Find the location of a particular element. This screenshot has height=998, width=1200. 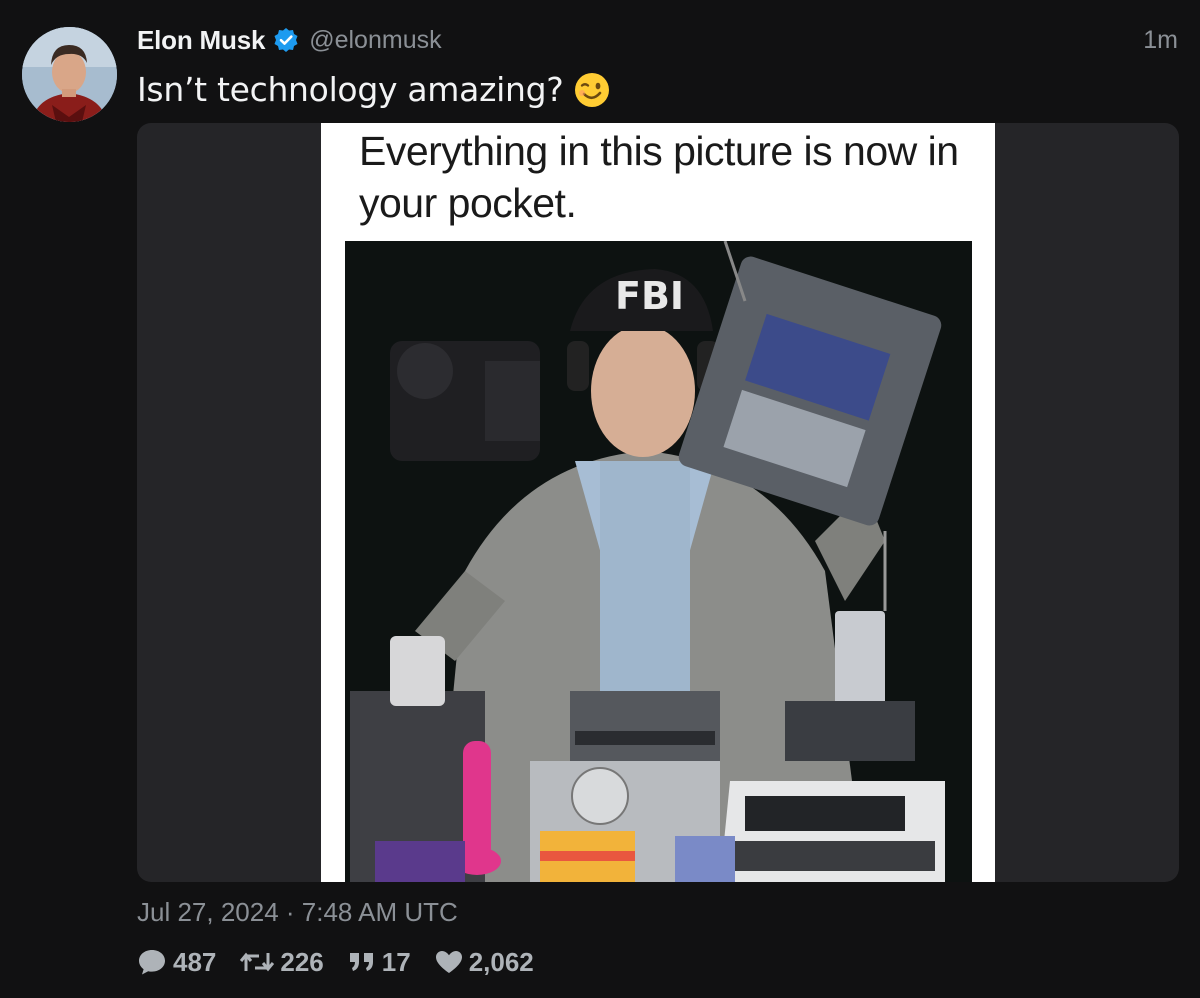

quote-stat: 17 is located at coordinates (379, 962).